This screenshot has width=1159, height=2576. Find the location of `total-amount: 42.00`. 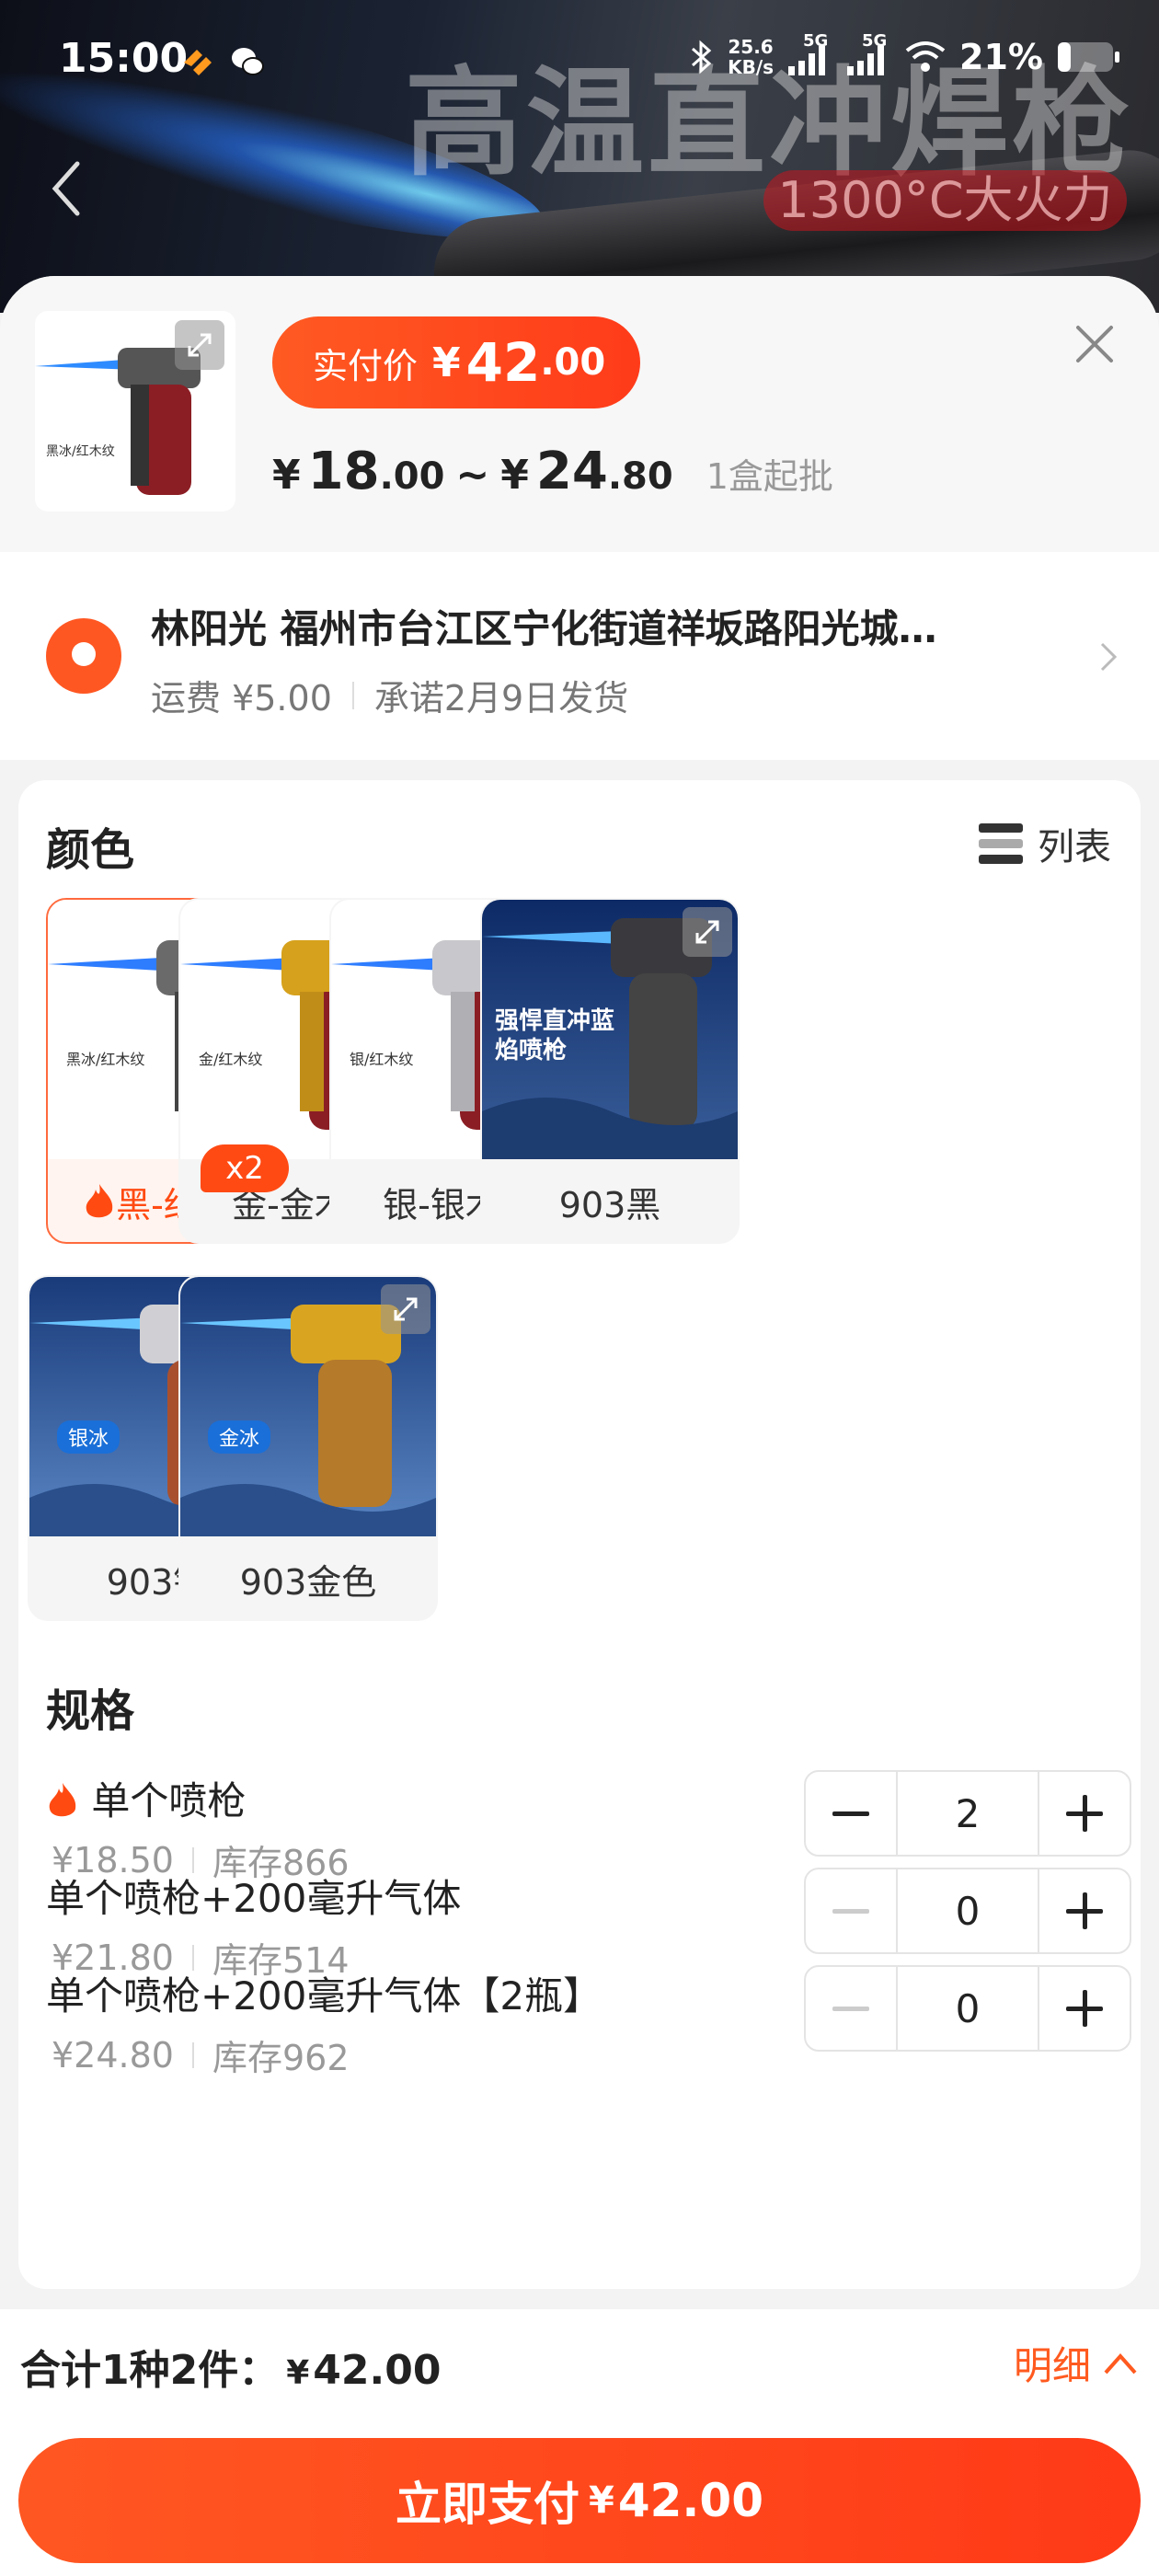

total-amount: 42.00 is located at coordinates (377, 2370).